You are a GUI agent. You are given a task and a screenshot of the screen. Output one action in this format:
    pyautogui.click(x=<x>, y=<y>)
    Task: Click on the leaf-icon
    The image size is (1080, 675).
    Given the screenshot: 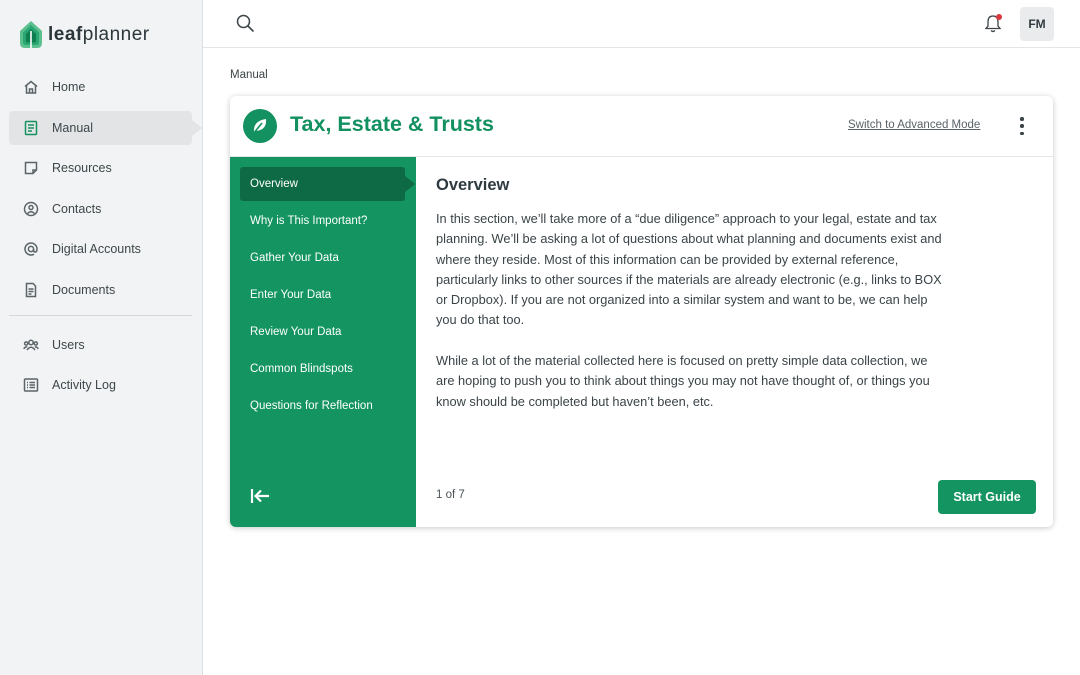 What is the action you would take?
    pyautogui.click(x=260, y=126)
    